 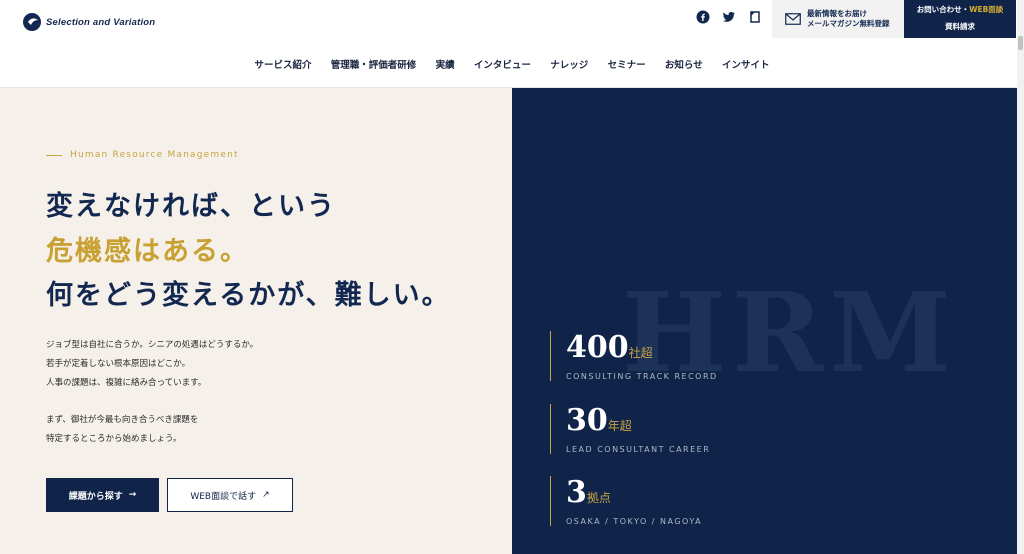 What do you see at coordinates (638, 449) in the screenshot?
I see `stat-caption: LEAD CONSULTANT CAREER` at bounding box center [638, 449].